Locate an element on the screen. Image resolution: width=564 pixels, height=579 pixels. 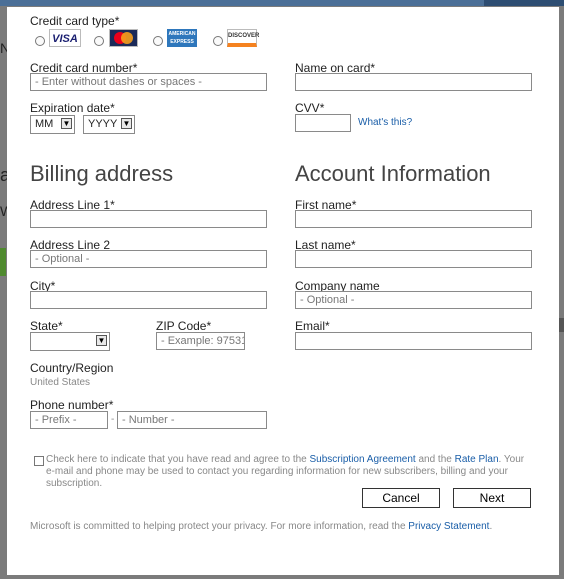
state-label: State* is located at coordinates (46, 326).